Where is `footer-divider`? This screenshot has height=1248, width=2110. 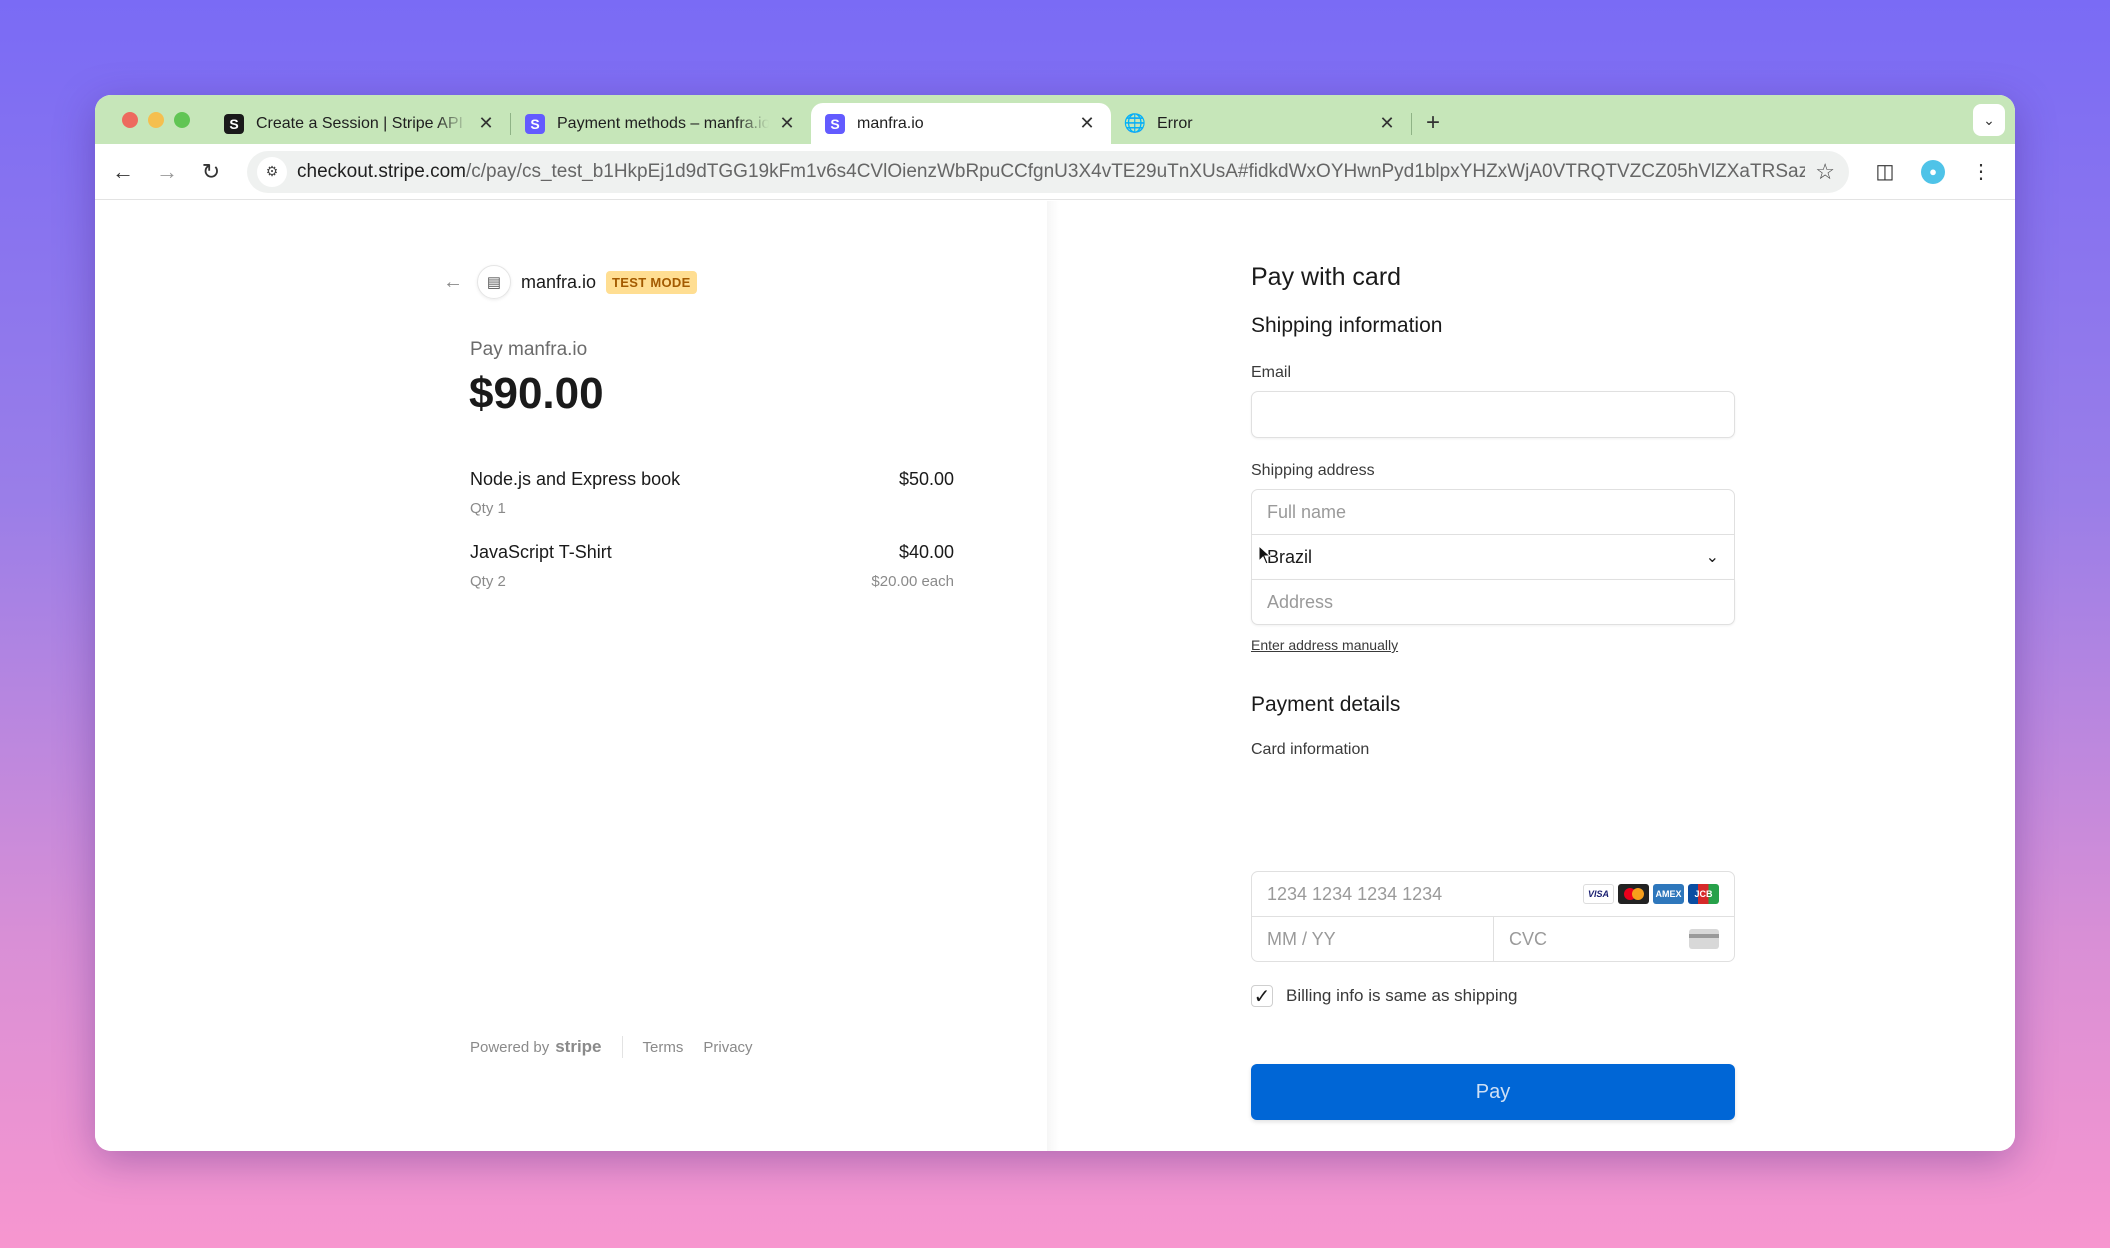 footer-divider is located at coordinates (622, 1047).